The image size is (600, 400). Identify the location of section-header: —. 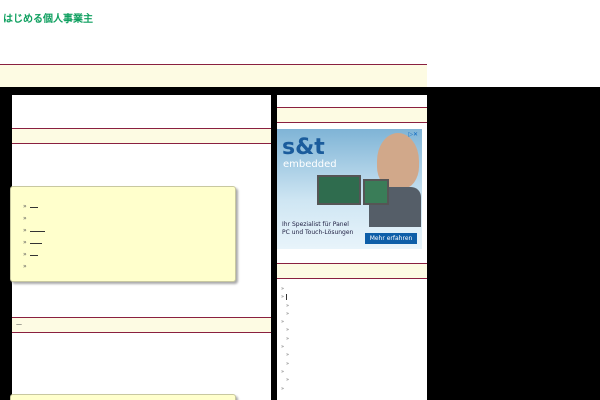
(141, 325).